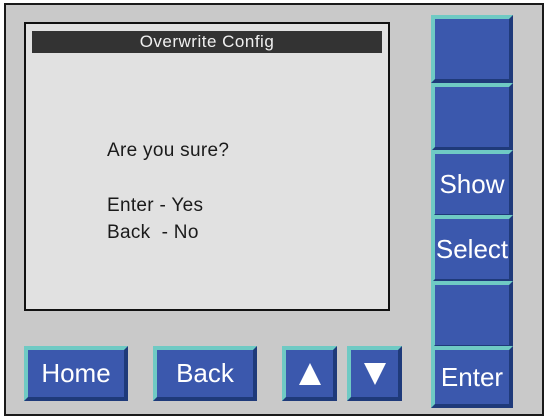 The height and width of the screenshot is (419, 548). Describe the element at coordinates (207, 42) in the screenshot. I see `screen-title: Overwrite Config` at that location.